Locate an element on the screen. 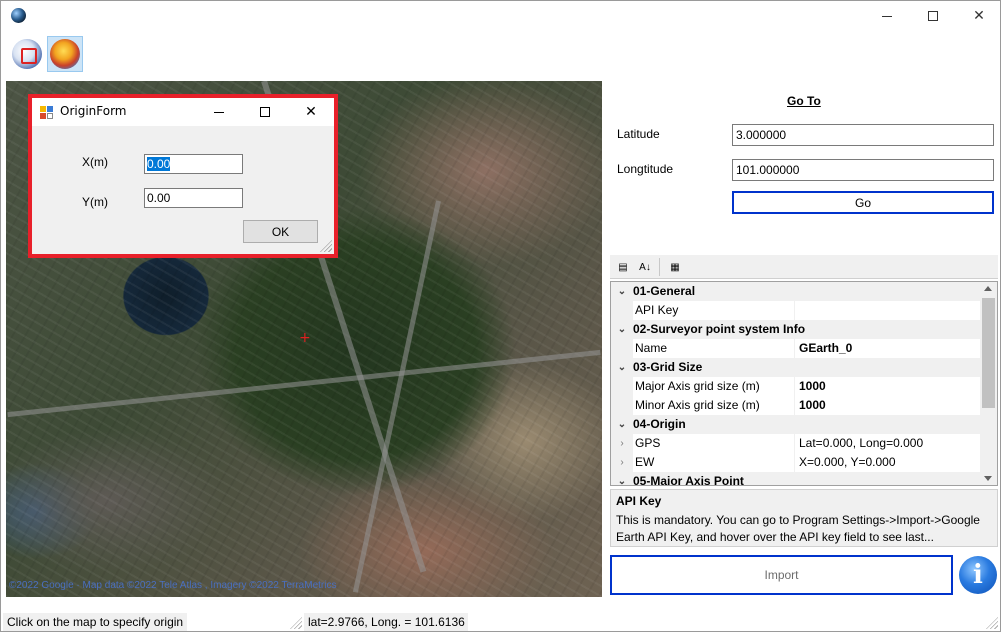  set-origin-icon is located at coordinates (27, 54).